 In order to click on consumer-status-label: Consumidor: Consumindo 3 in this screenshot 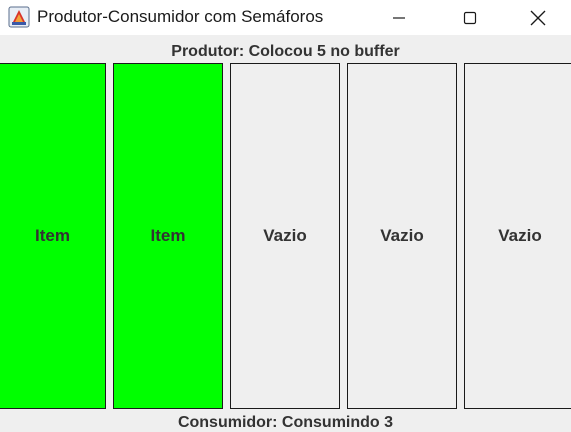, I will do `click(285, 422)`.